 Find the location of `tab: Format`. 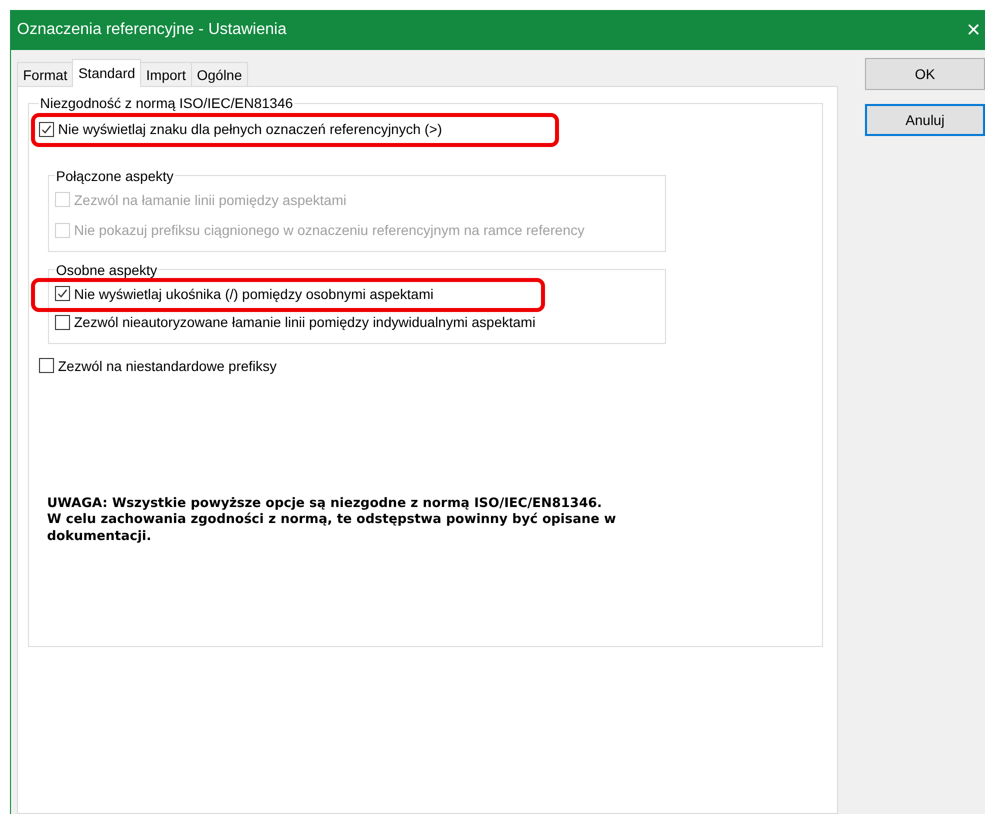

tab: Format is located at coordinates (45, 74).